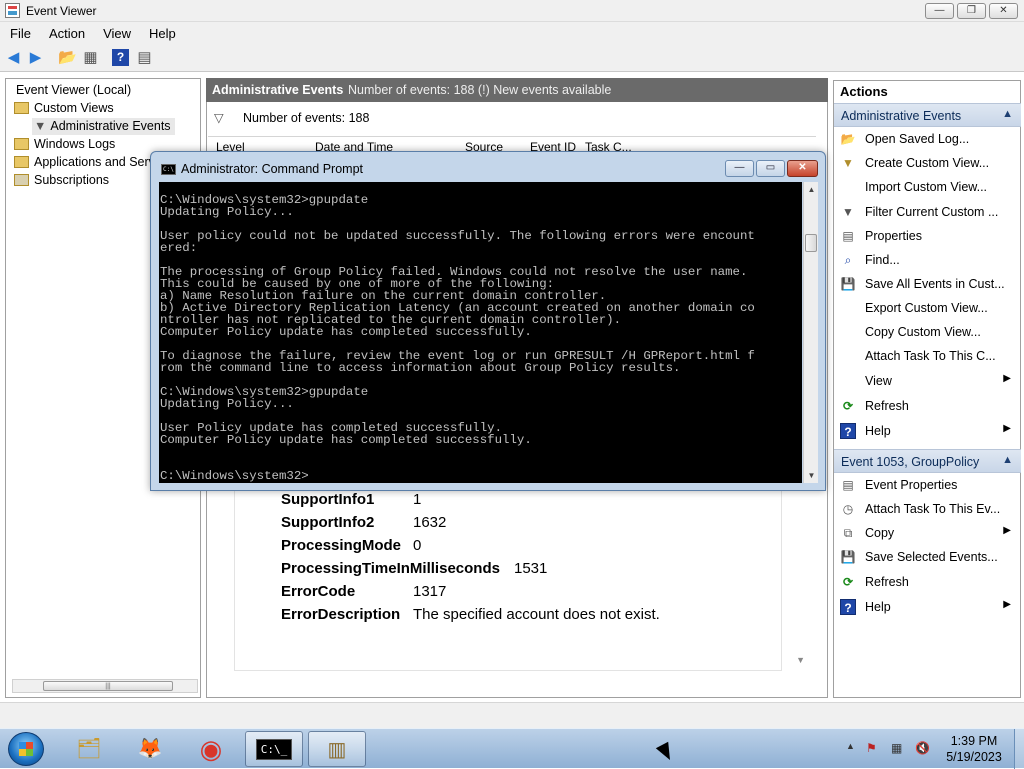  Describe the element at coordinates (328, 522) in the screenshot. I see `detail-key: SupportInfo2` at that location.